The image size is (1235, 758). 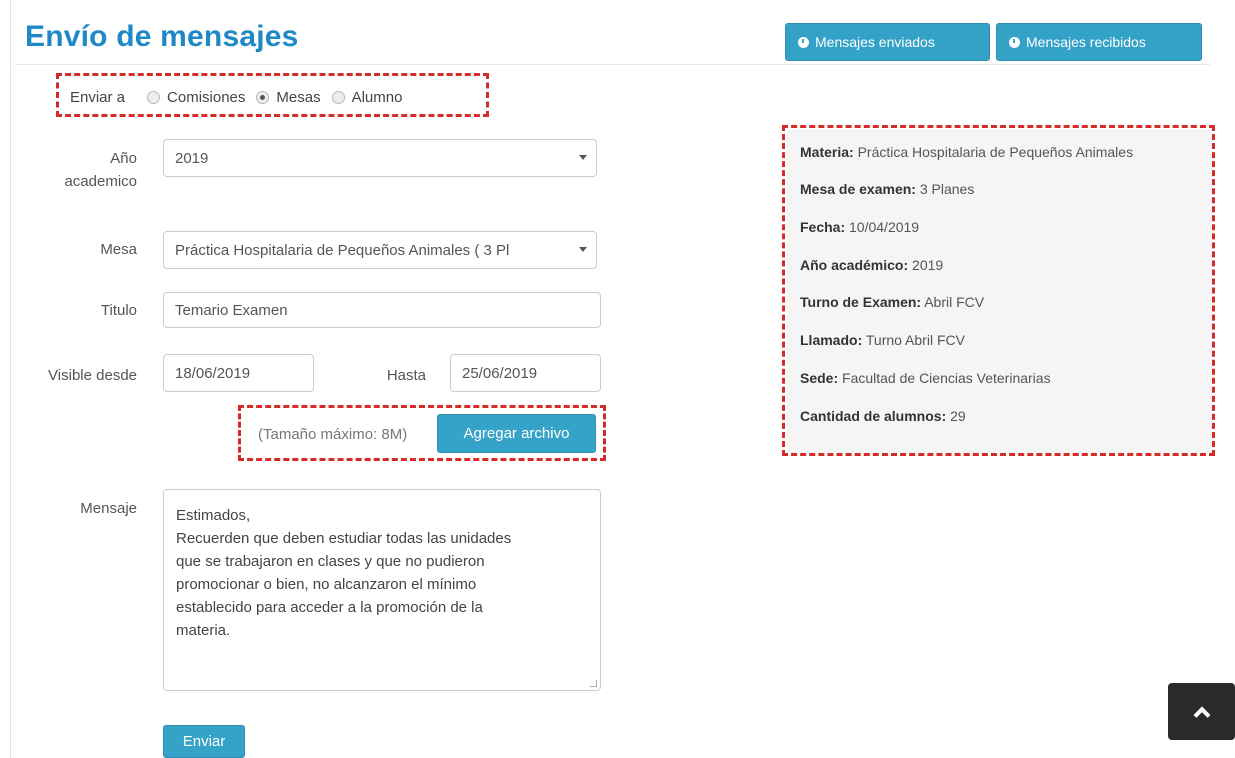 What do you see at coordinates (213, 515) in the screenshot?
I see `message-line: Estimados,` at bounding box center [213, 515].